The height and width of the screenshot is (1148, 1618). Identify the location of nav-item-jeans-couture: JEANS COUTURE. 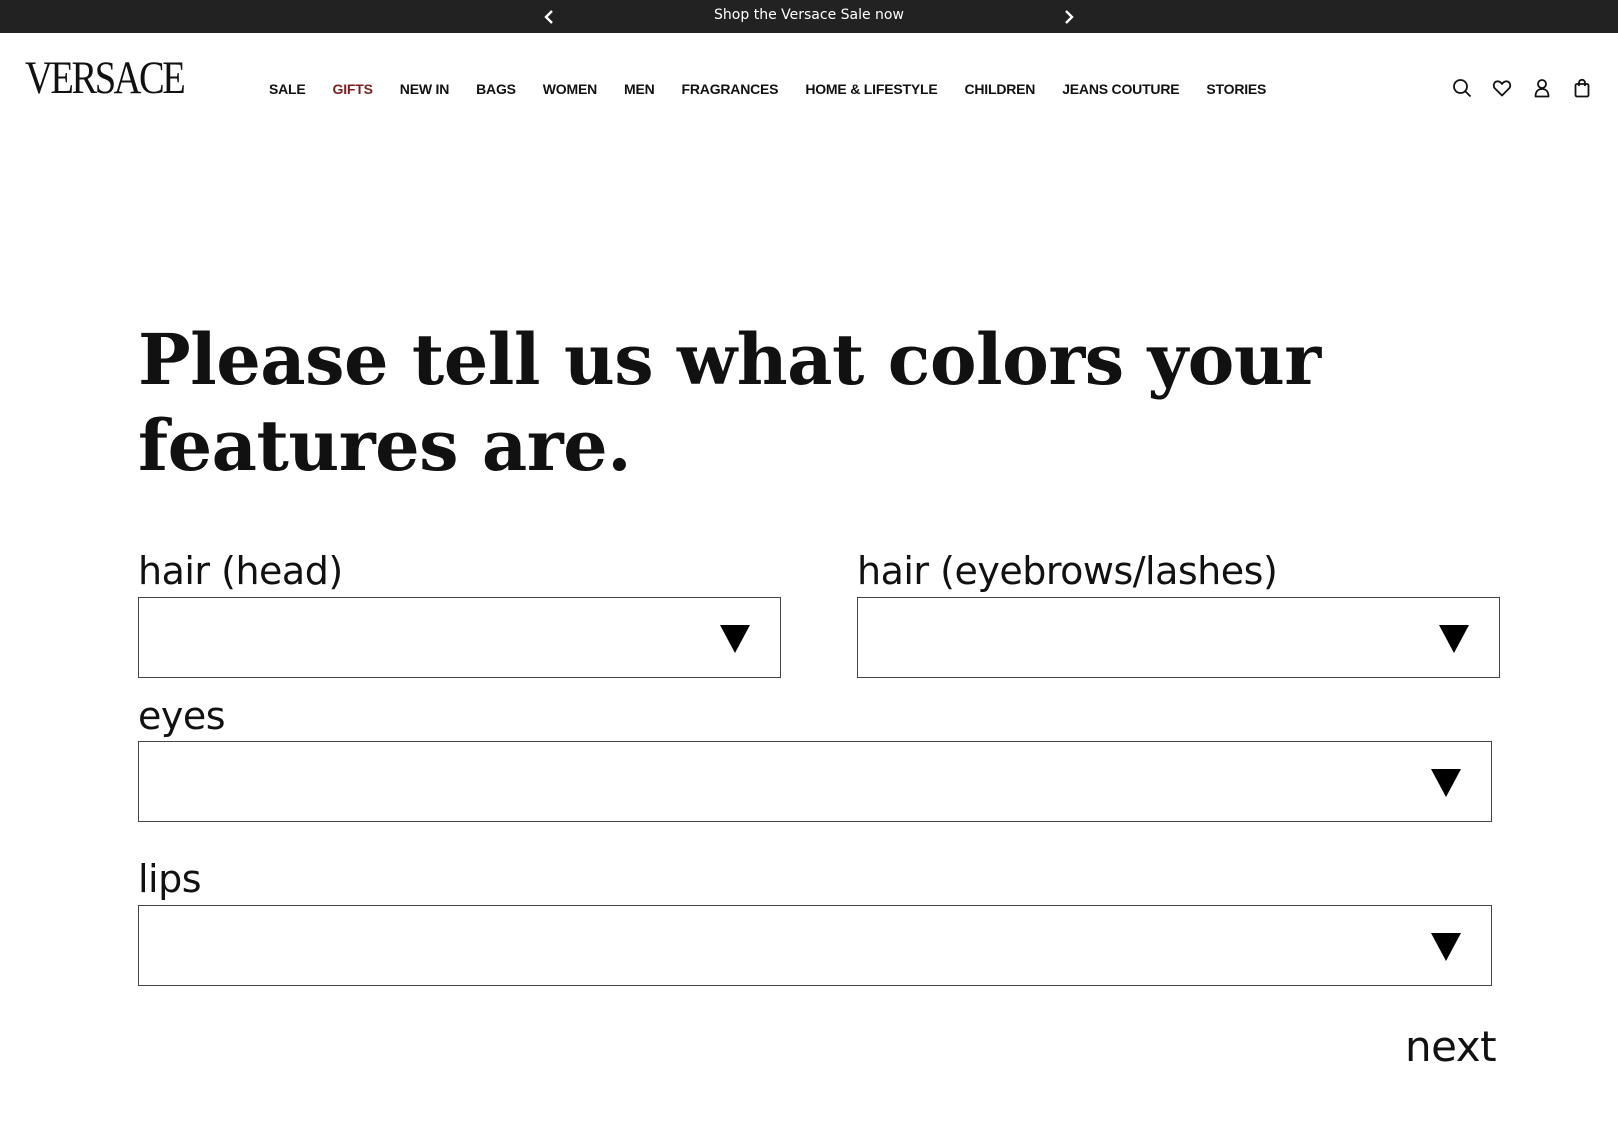
(1120, 89).